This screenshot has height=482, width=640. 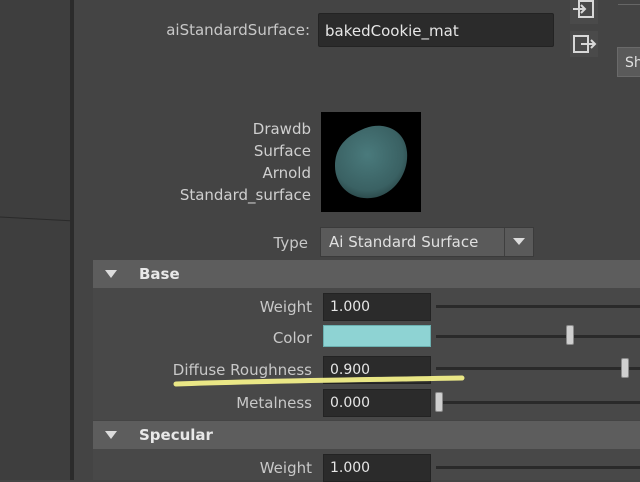 I want to click on node-type-line: Surface, so click(x=282, y=151).